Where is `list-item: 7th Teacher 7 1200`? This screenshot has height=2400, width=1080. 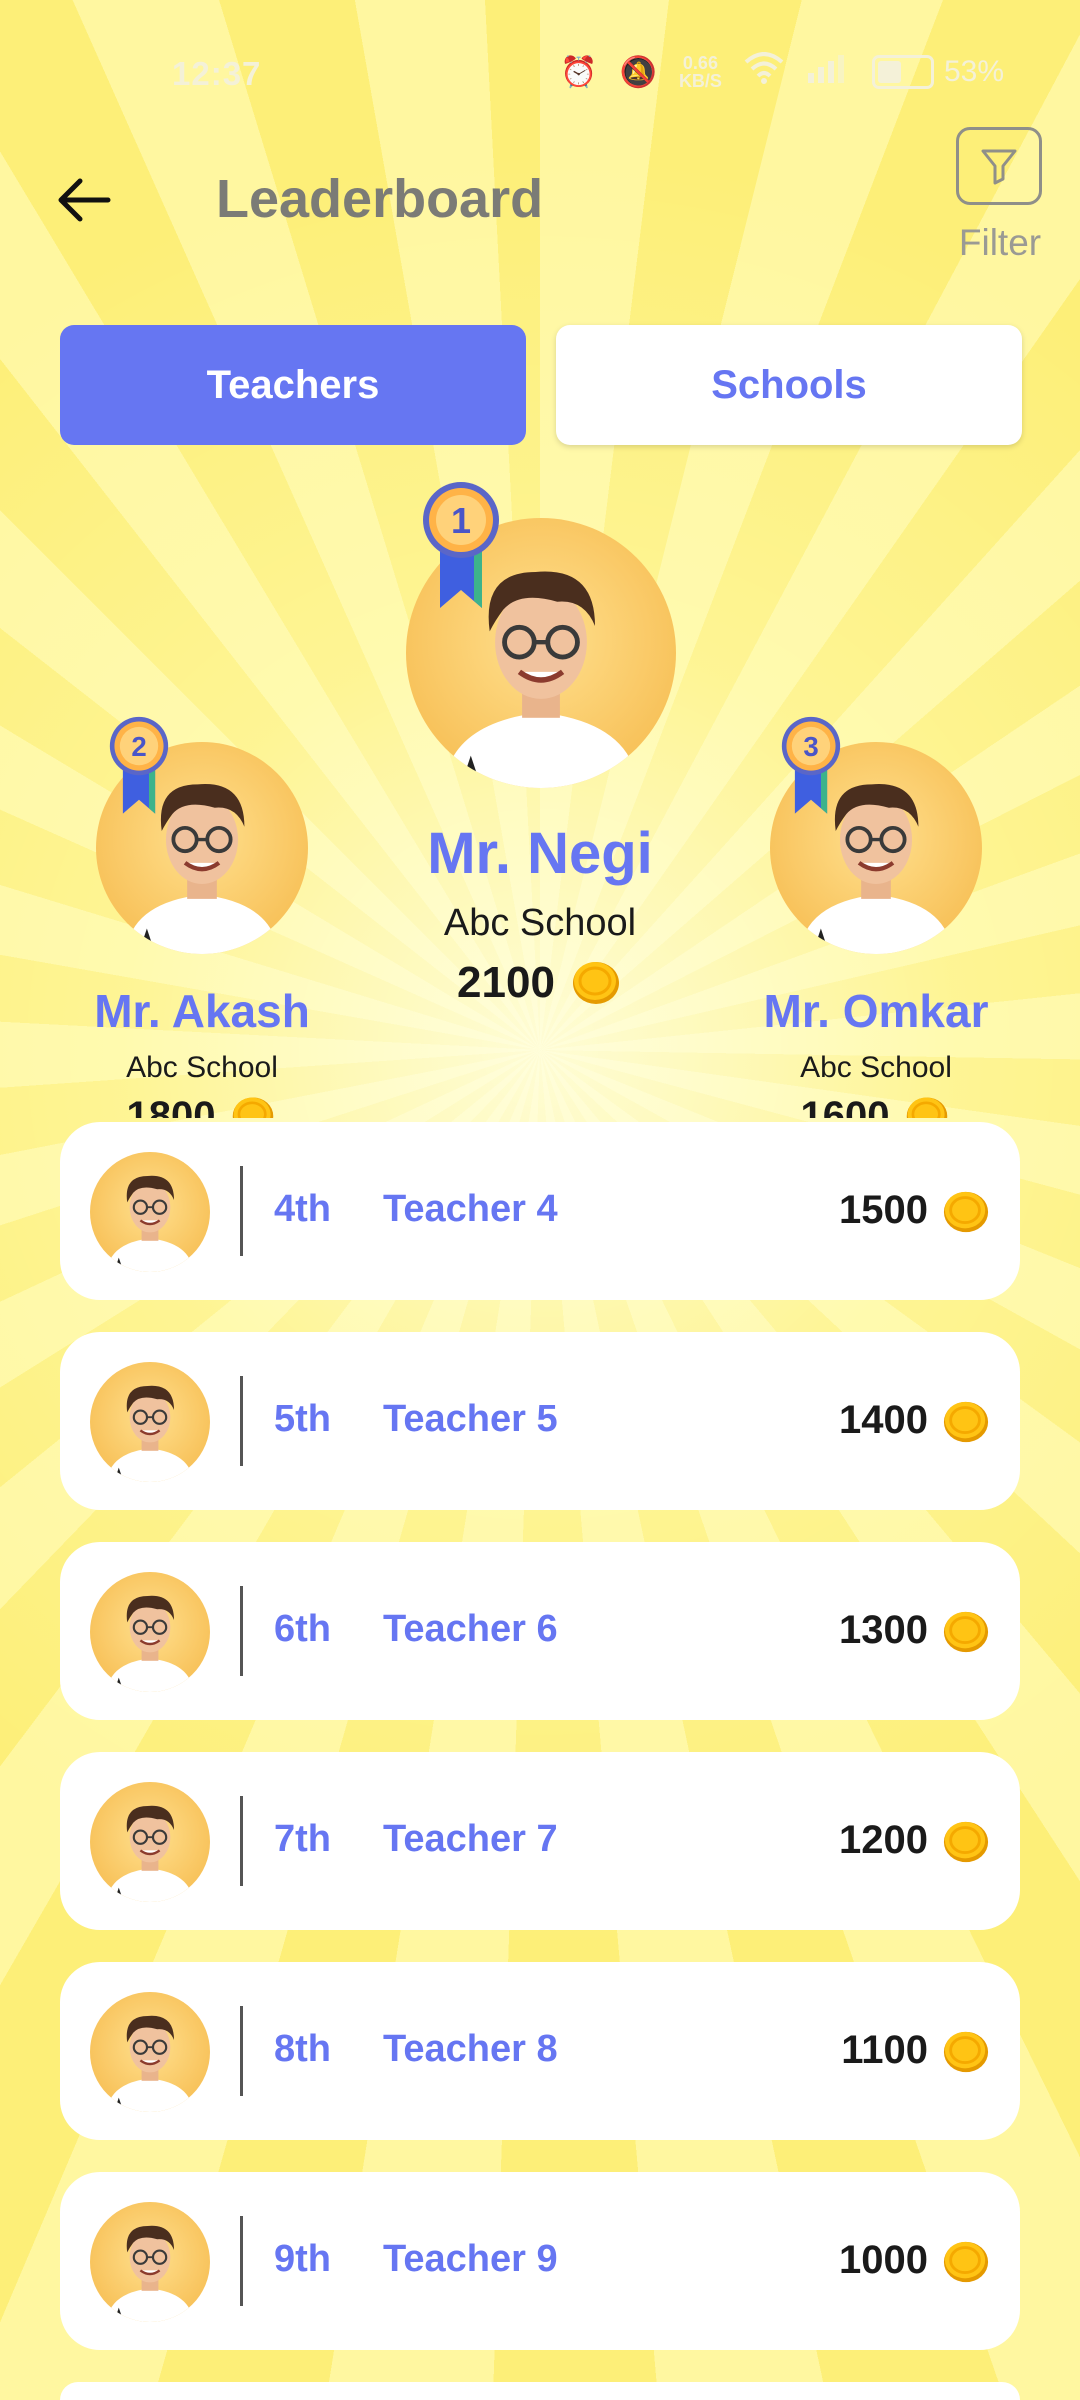
list-item: 7th Teacher 7 1200 is located at coordinates (540, 1841).